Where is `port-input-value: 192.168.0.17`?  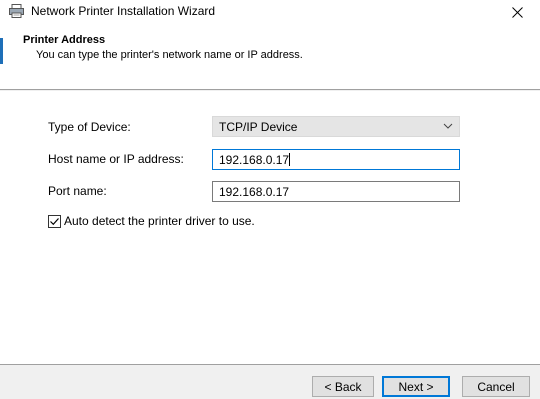 port-input-value: 192.168.0.17 is located at coordinates (254, 192).